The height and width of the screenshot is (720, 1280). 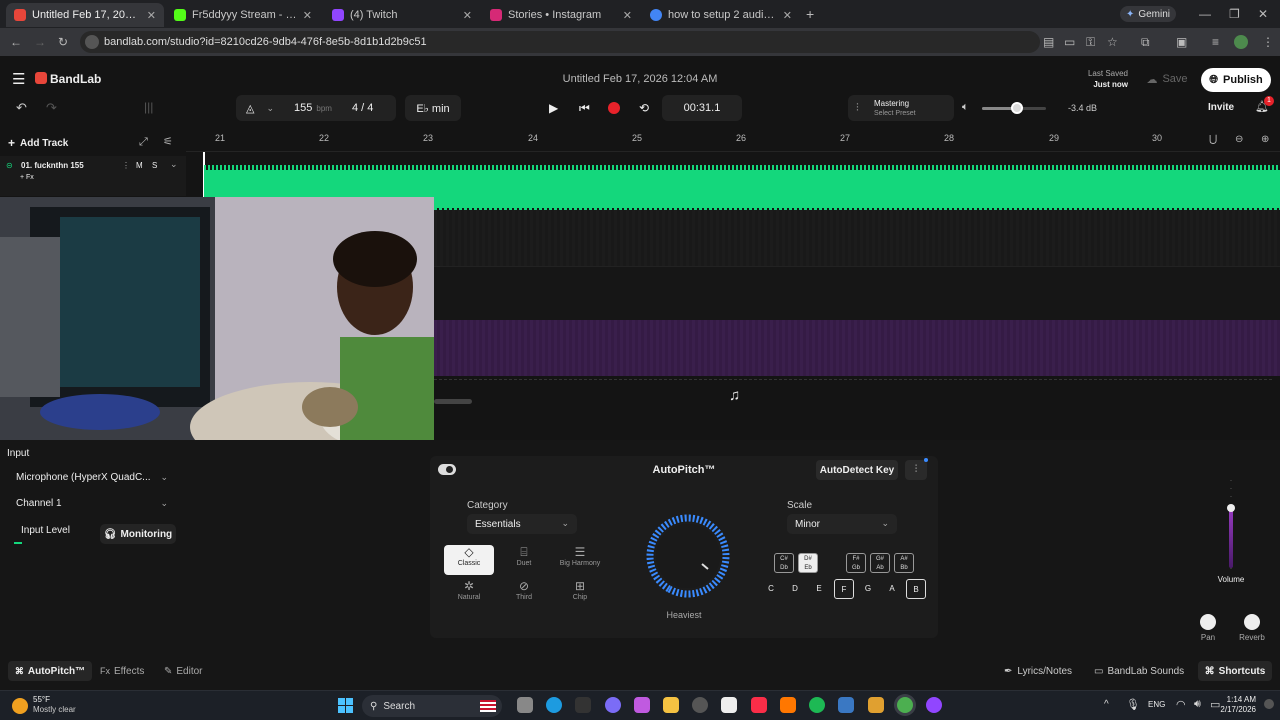 I want to click on hamburger-menu-icon: ☰, so click(x=18, y=79).